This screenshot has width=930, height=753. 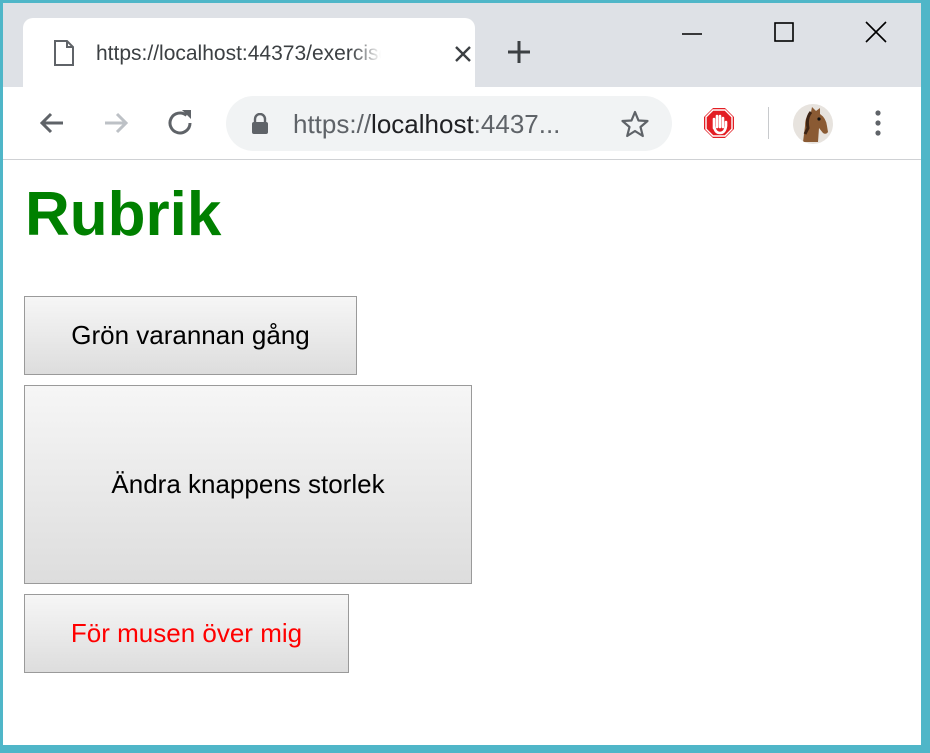 I want to click on adblock-extension-icon, so click(x=719, y=123).